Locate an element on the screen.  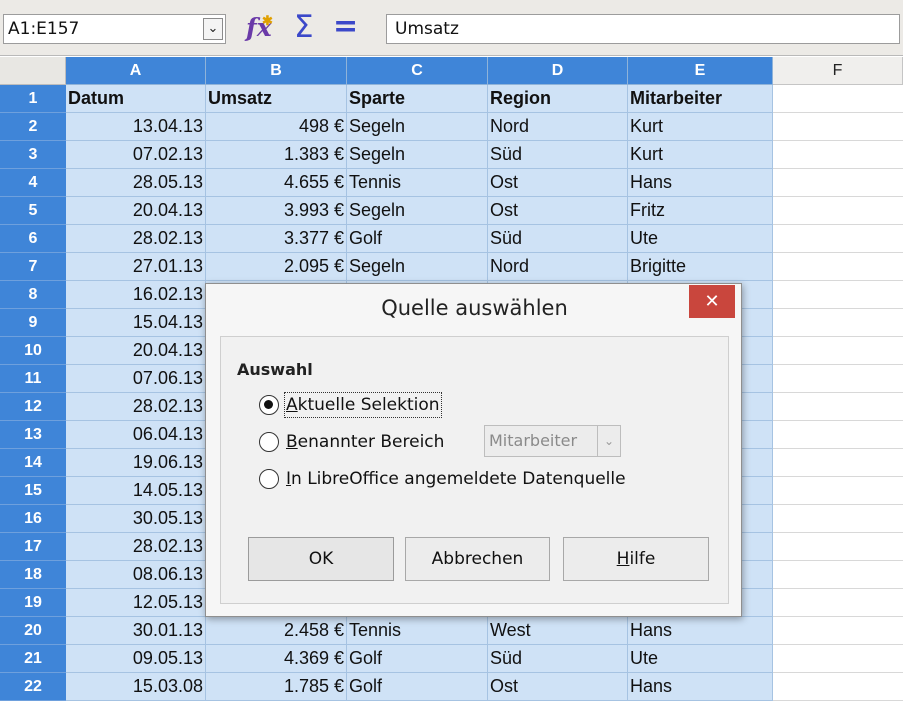
cell-d3: Süd is located at coordinates (558, 155).